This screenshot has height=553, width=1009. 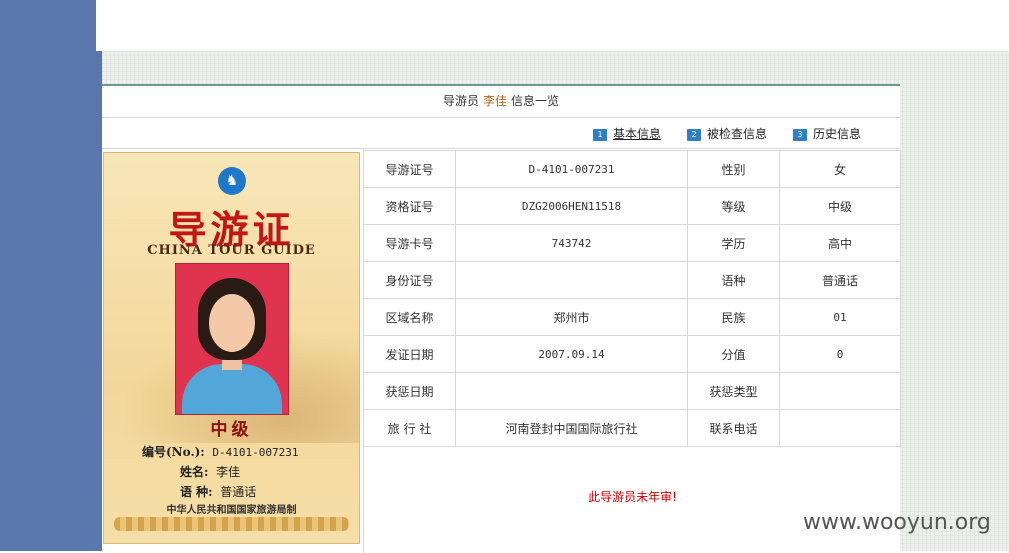 I want to click on field-label: 语种, so click(x=733, y=280).